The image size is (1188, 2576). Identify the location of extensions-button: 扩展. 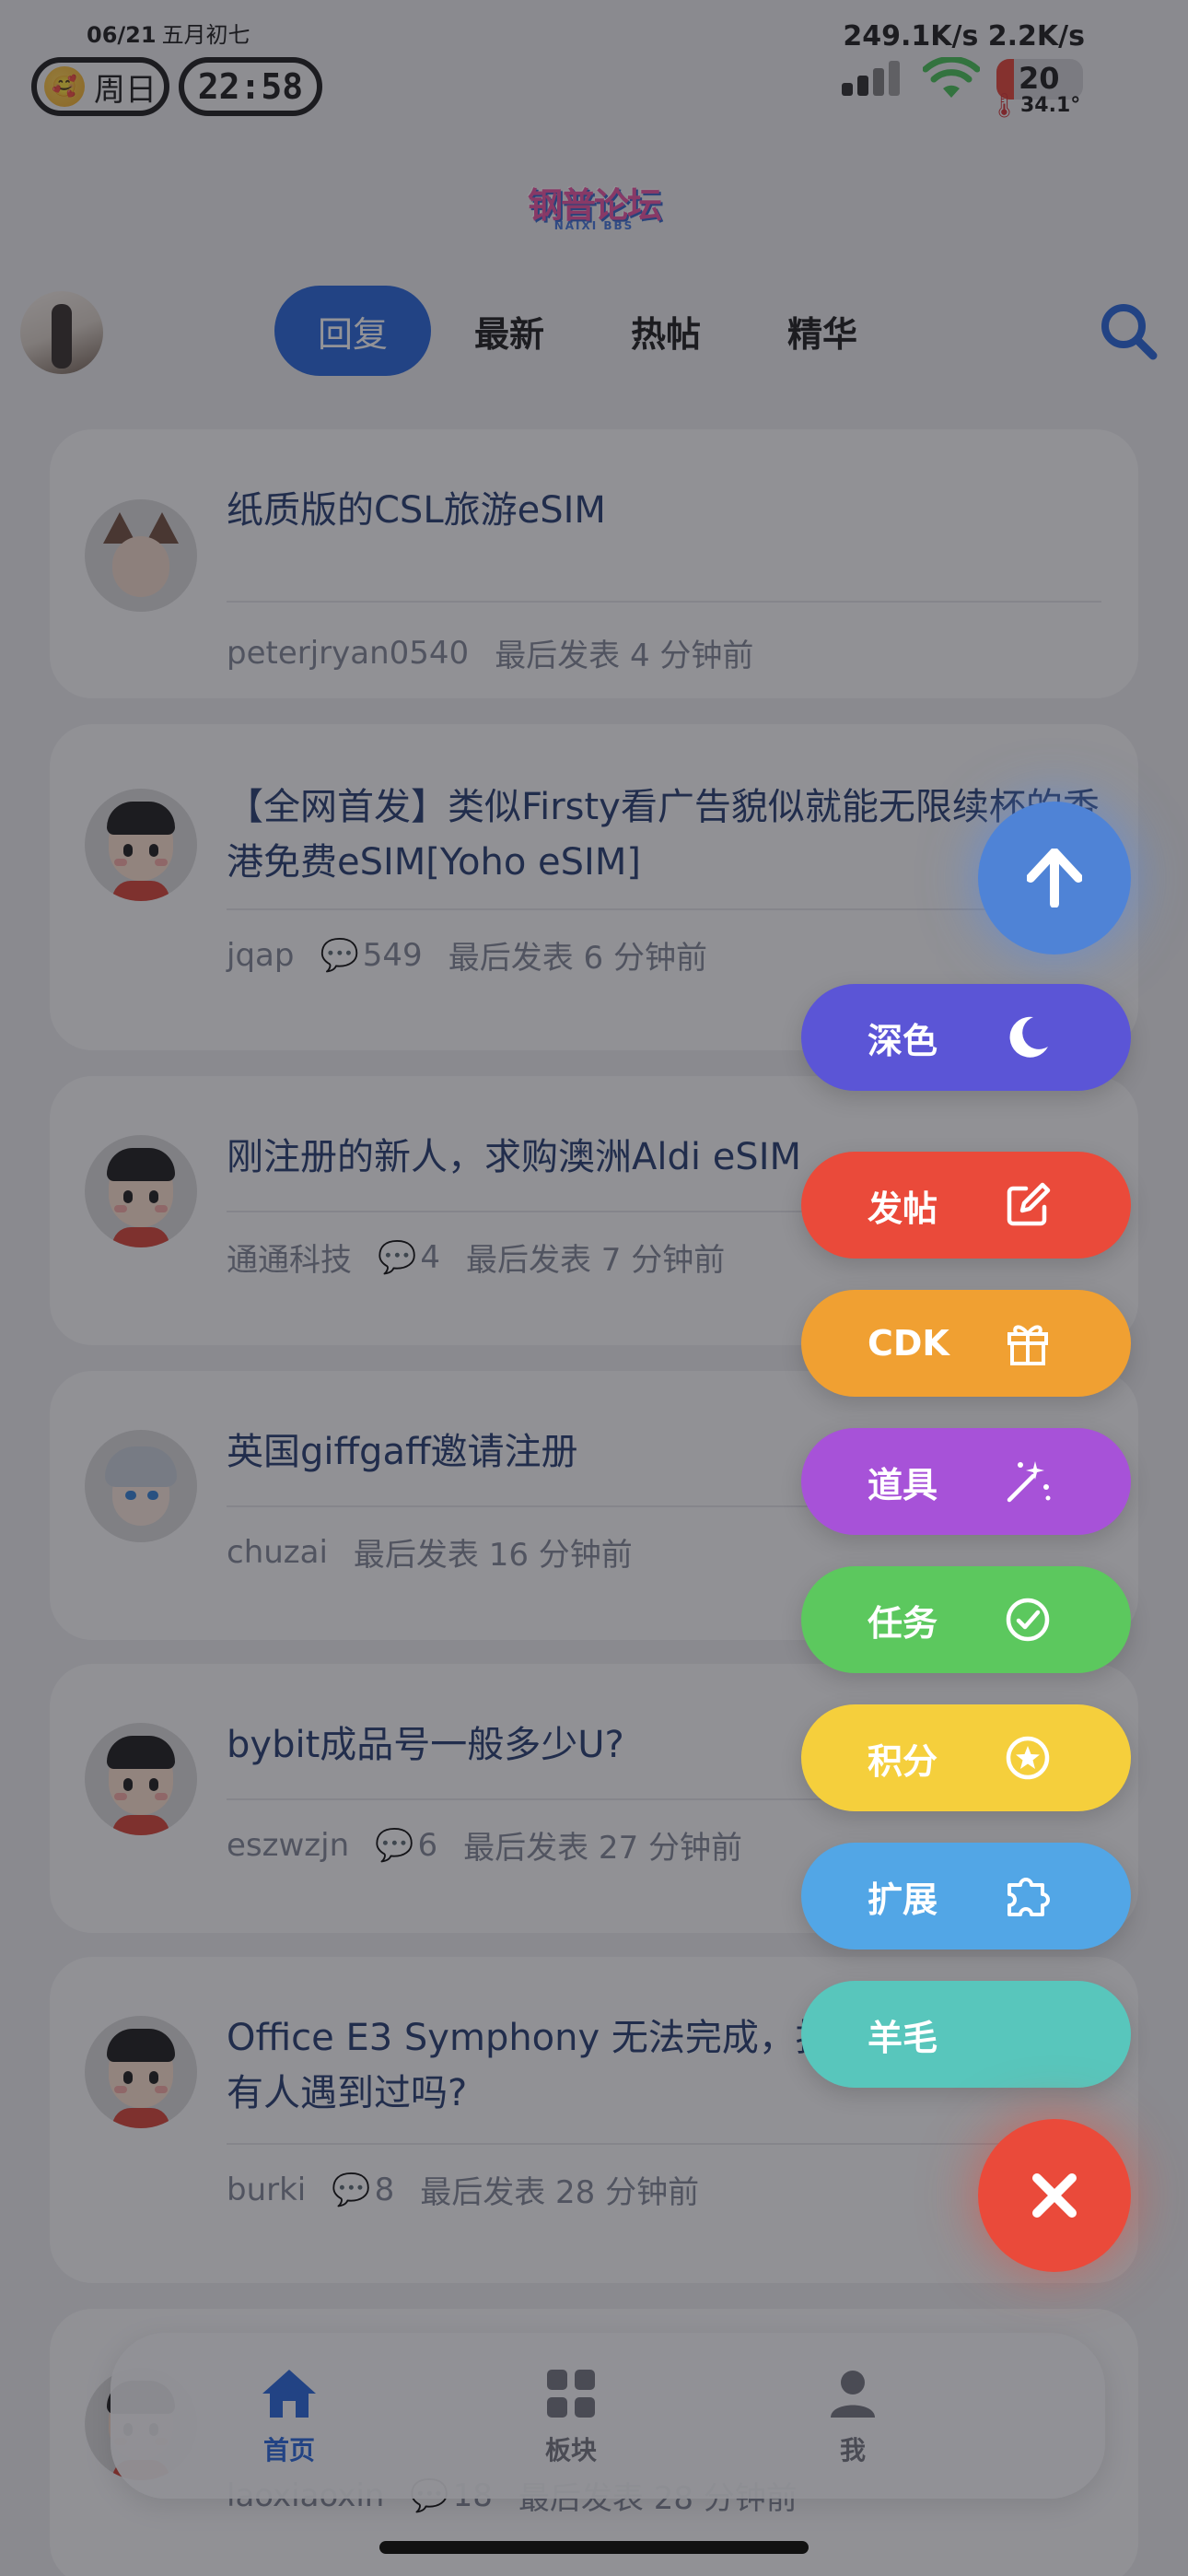
(966, 1897).